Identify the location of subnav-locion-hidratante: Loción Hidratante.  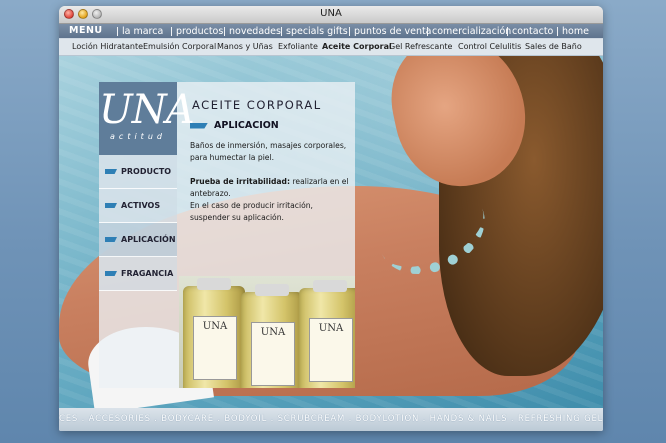
(107, 47).